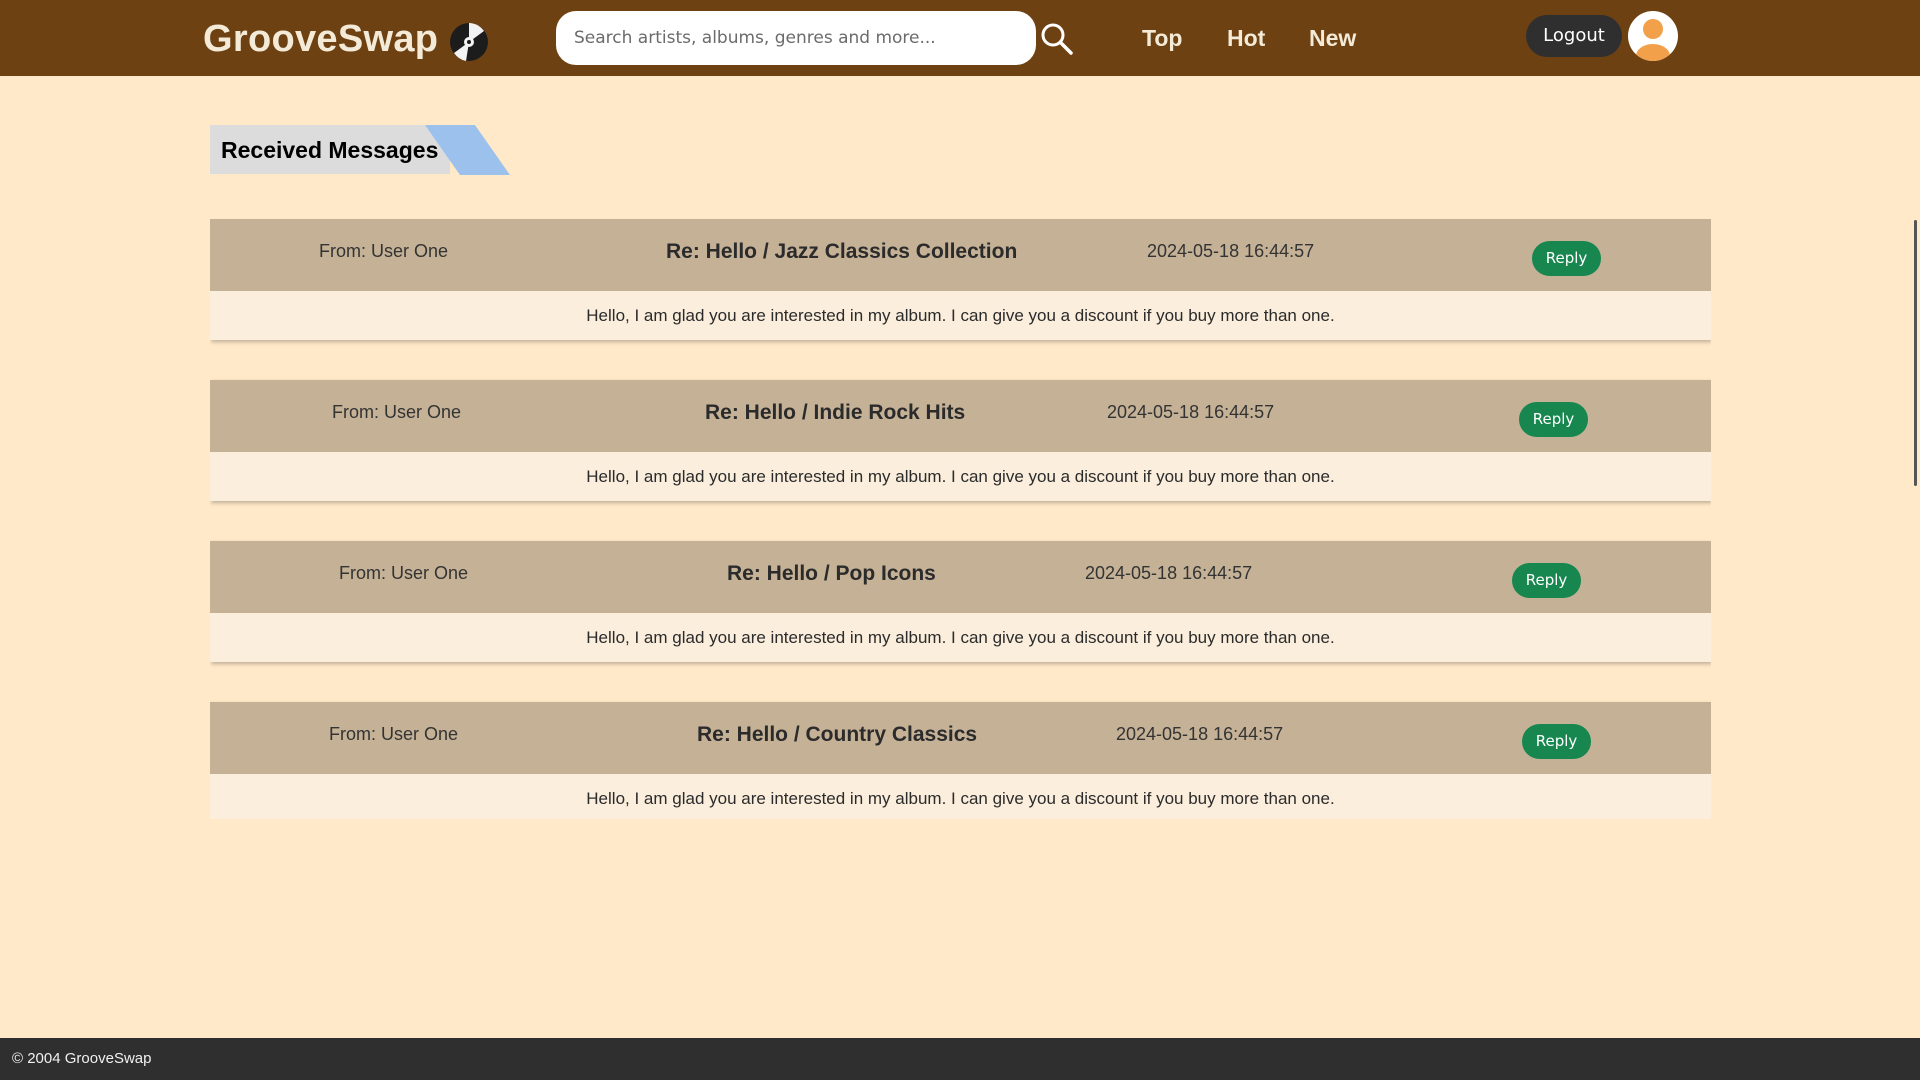  I want to click on brand-name: GrooveSwap, so click(320, 39).